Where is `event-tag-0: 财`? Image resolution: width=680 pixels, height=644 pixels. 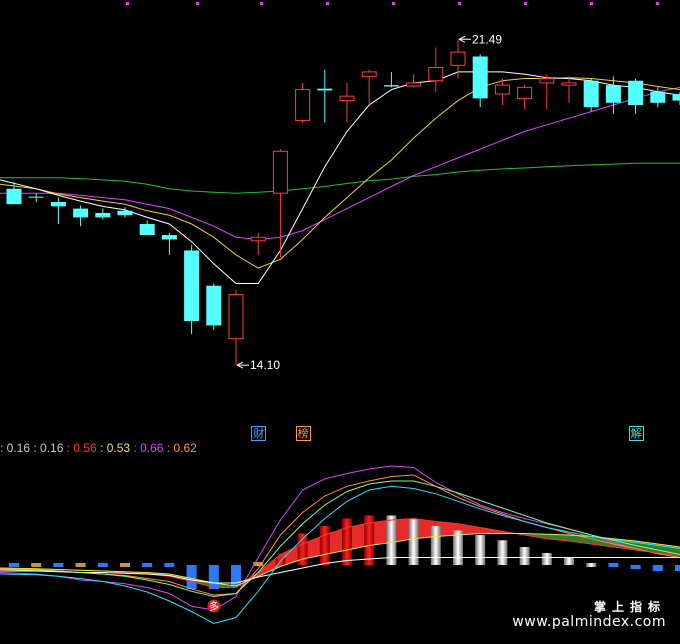 event-tag-0: 财 is located at coordinates (259, 433).